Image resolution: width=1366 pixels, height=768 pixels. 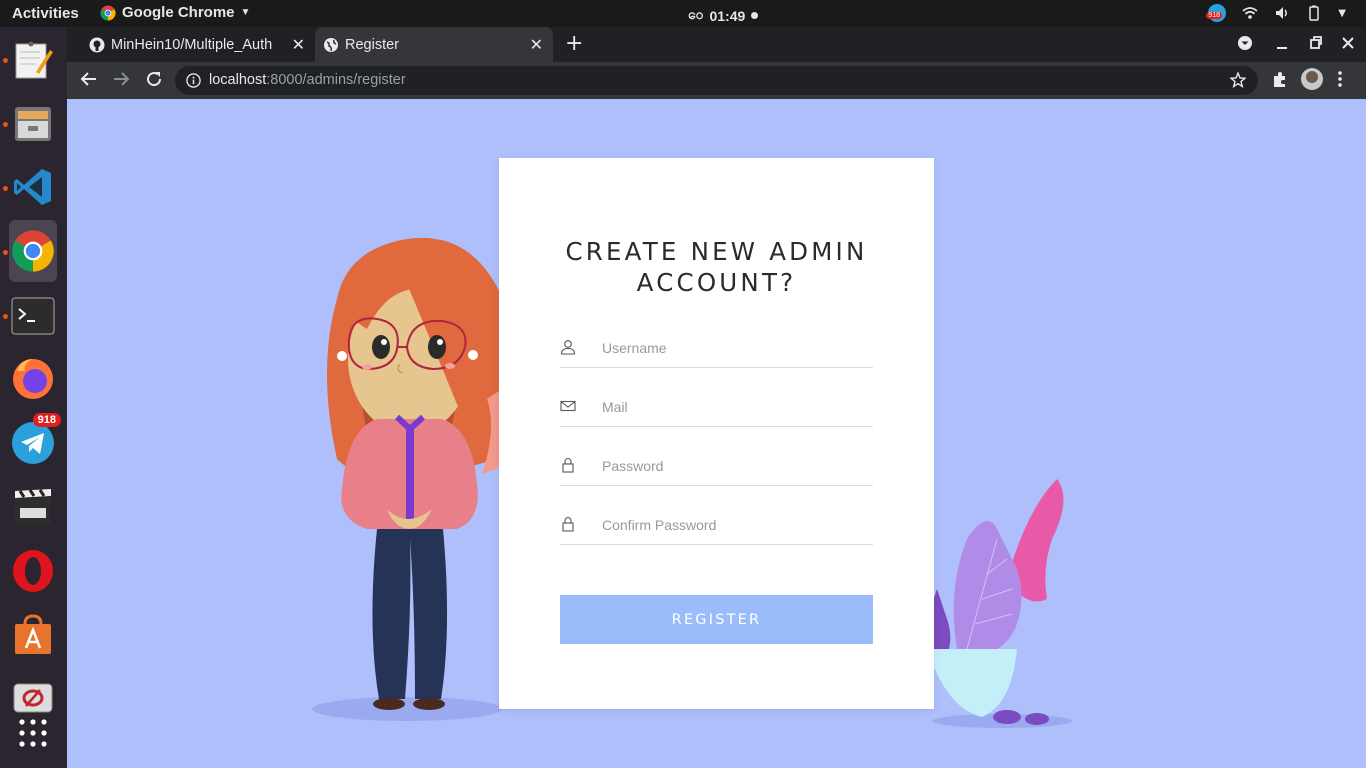 What do you see at coordinates (732, 525) in the screenshot?
I see `confirm-password-input` at bounding box center [732, 525].